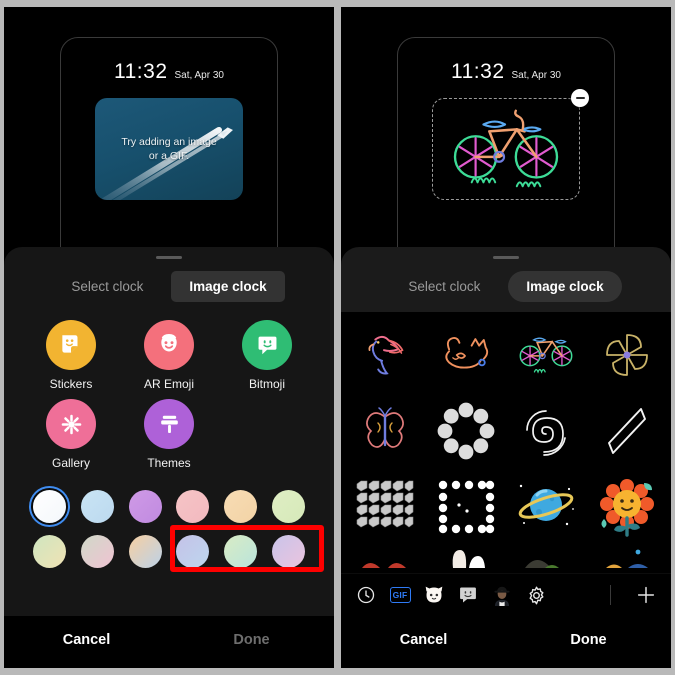 The image size is (675, 675). Describe the element at coordinates (145, 551) in the screenshot. I see `swatch-orange-blue-gradient` at that location.